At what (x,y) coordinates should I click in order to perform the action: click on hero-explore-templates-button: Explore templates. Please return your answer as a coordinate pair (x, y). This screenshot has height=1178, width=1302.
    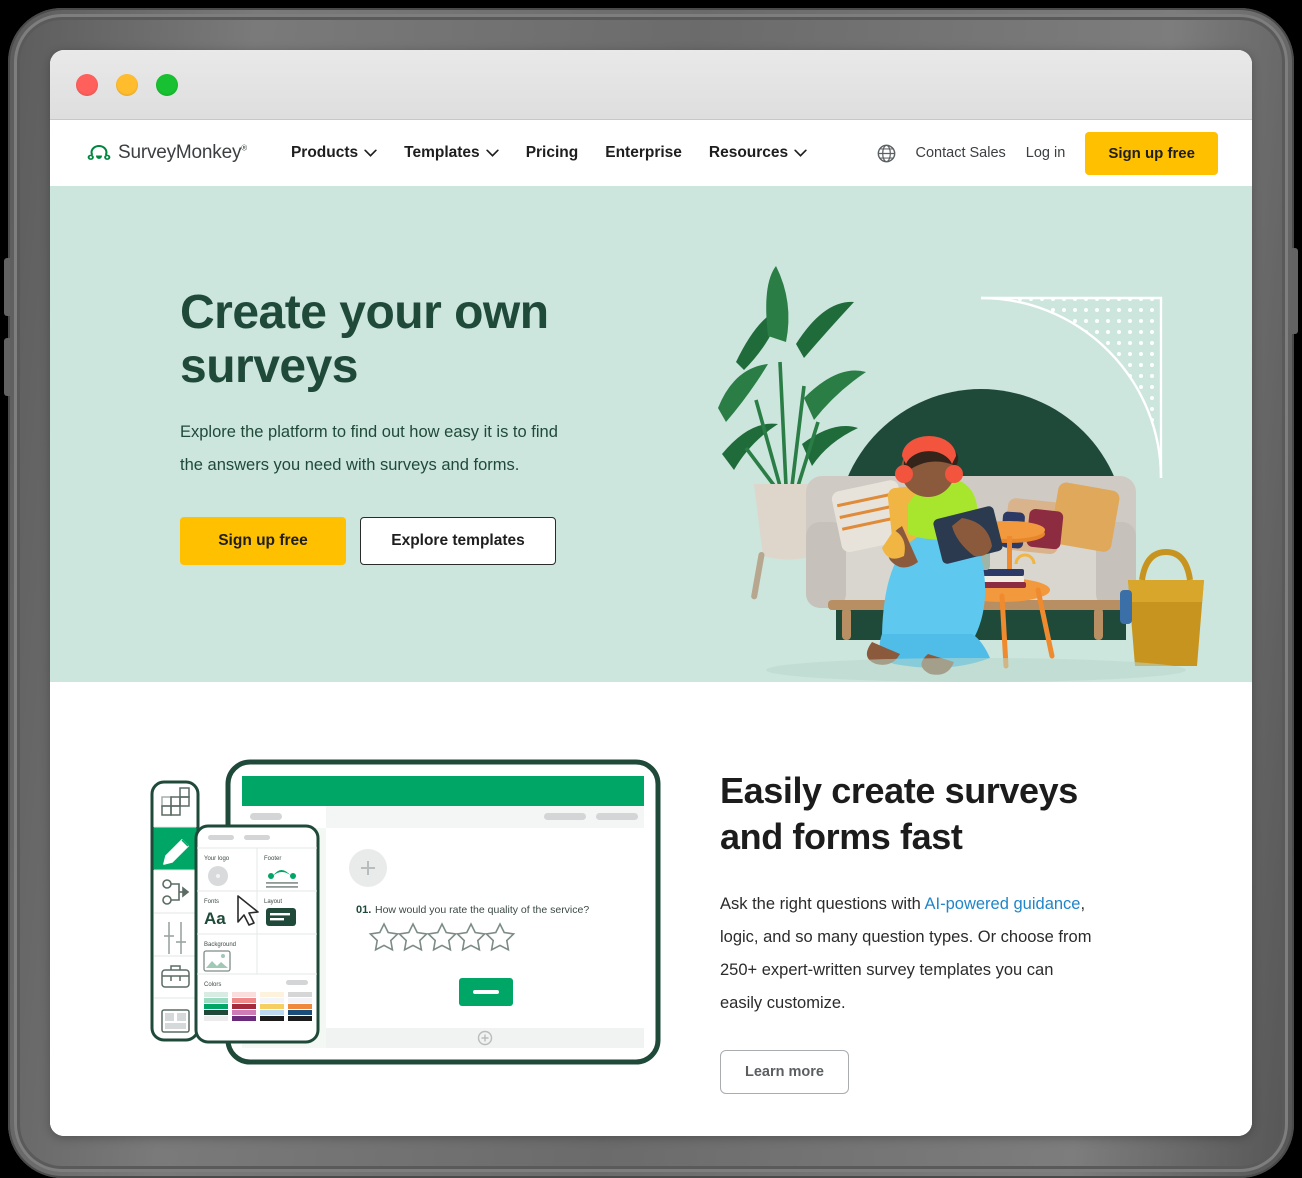
    Looking at the image, I should click on (458, 540).